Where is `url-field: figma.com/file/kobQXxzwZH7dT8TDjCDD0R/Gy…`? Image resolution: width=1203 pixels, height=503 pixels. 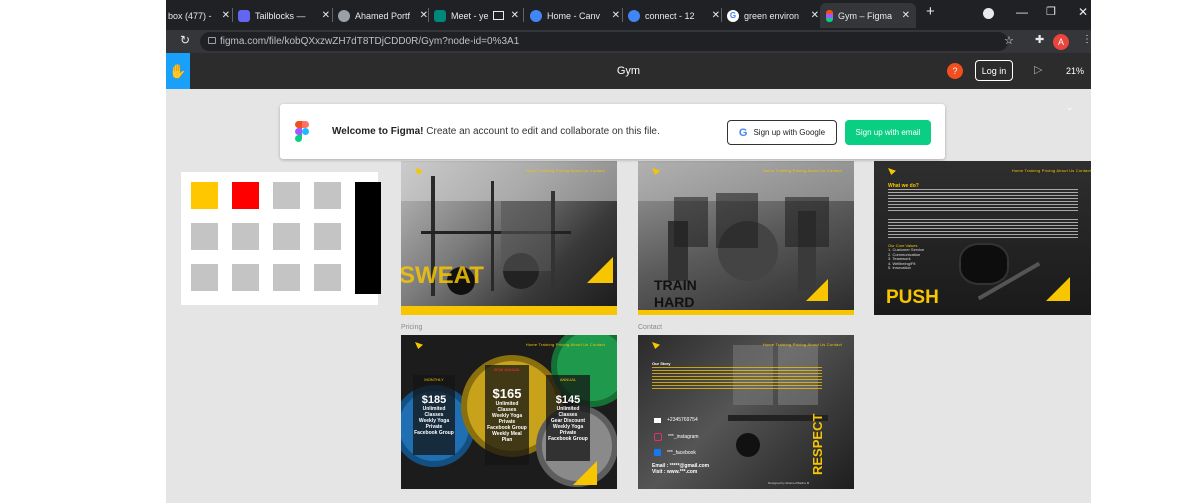
url-field: figma.com/file/kobQXxzwZH7dT8TDjCDD0R/Gy… is located at coordinates (604, 41).